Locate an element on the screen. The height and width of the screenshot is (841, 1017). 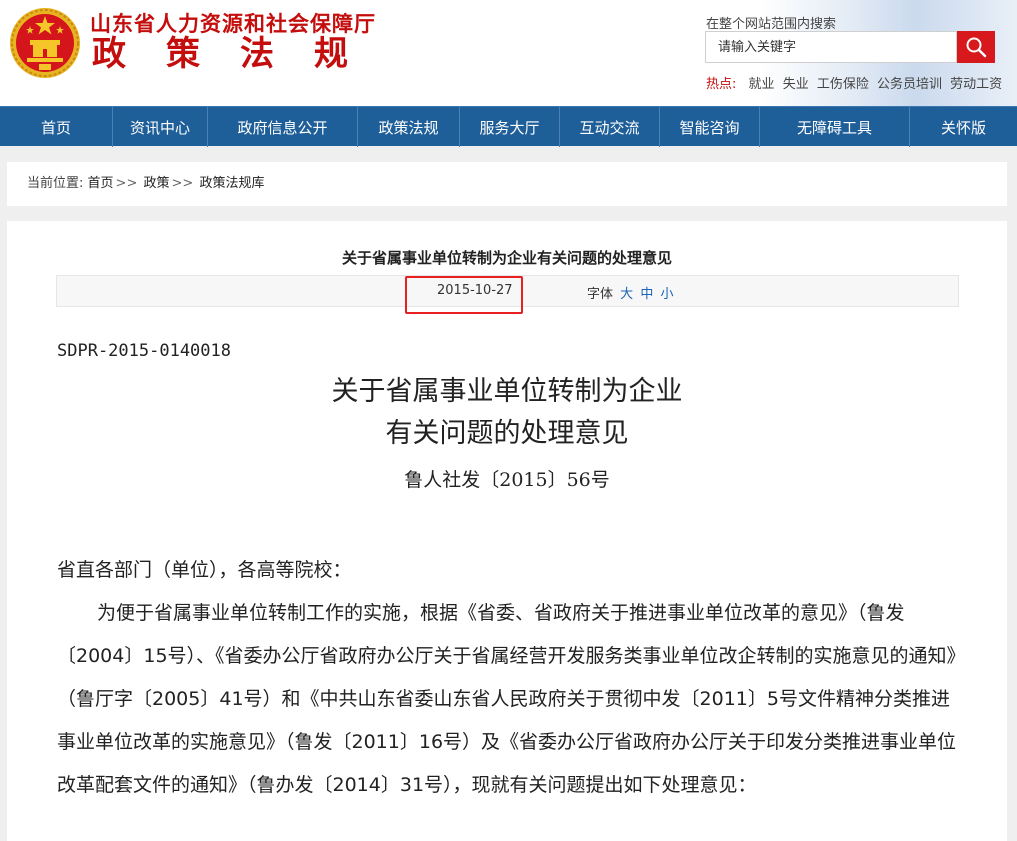
nav-item-gov-info: 政府信息公开 is located at coordinates (283, 127).